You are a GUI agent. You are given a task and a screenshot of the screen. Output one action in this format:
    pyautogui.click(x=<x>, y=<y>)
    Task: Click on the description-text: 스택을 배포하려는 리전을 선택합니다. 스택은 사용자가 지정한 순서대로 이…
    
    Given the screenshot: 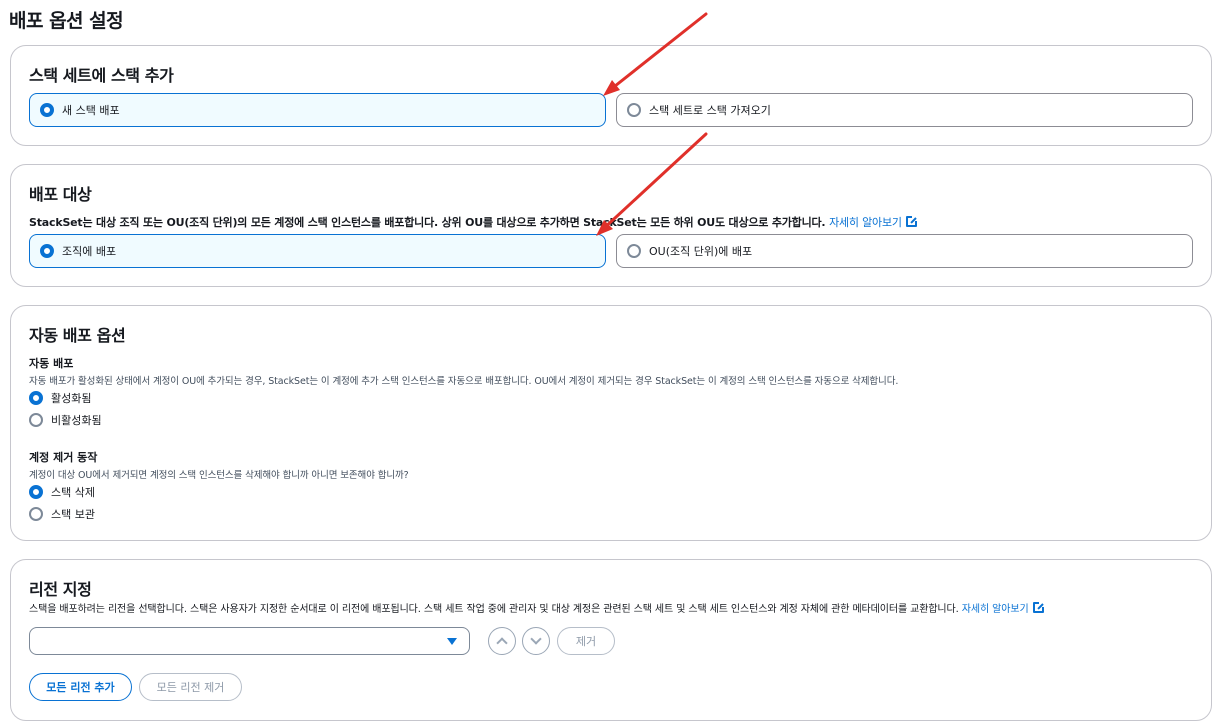 What is the action you would take?
    pyautogui.click(x=494, y=609)
    